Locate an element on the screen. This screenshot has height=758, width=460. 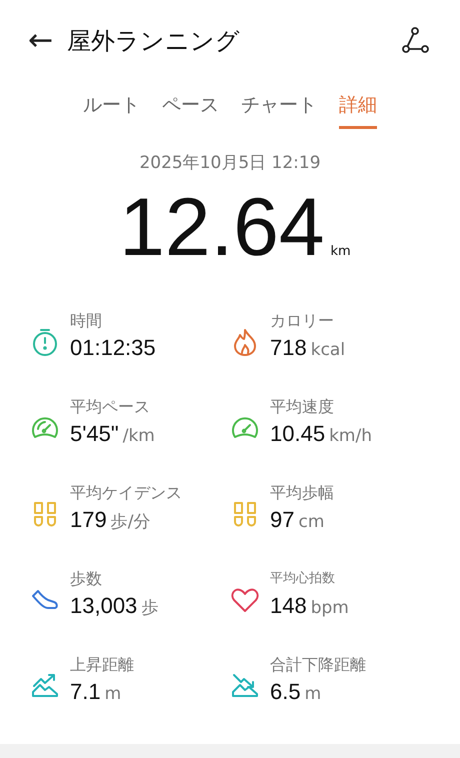
metric-label: 時間 is located at coordinates (86, 321).